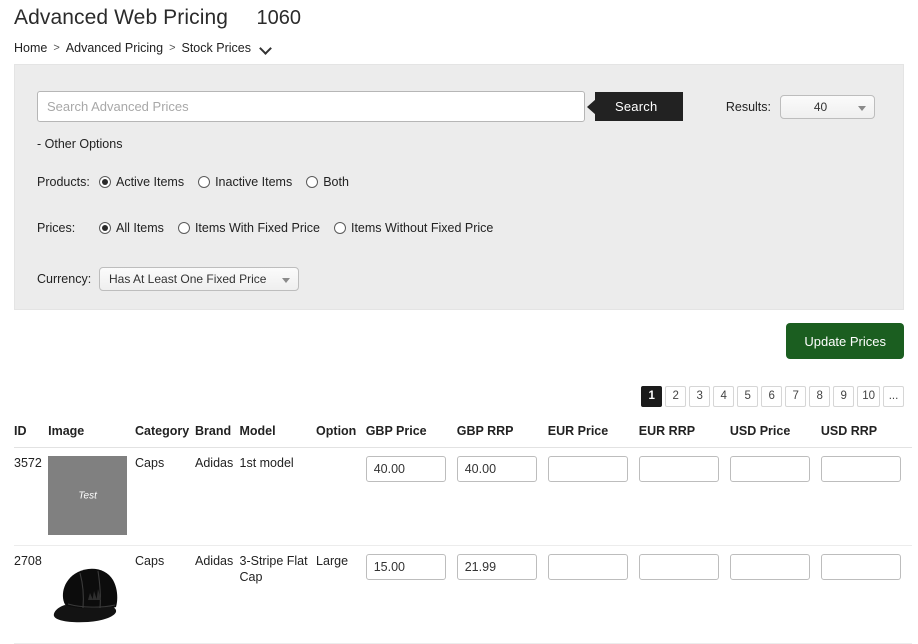  What do you see at coordinates (775, 433) in the screenshot?
I see `column-header-usd-price: USD Price` at bounding box center [775, 433].